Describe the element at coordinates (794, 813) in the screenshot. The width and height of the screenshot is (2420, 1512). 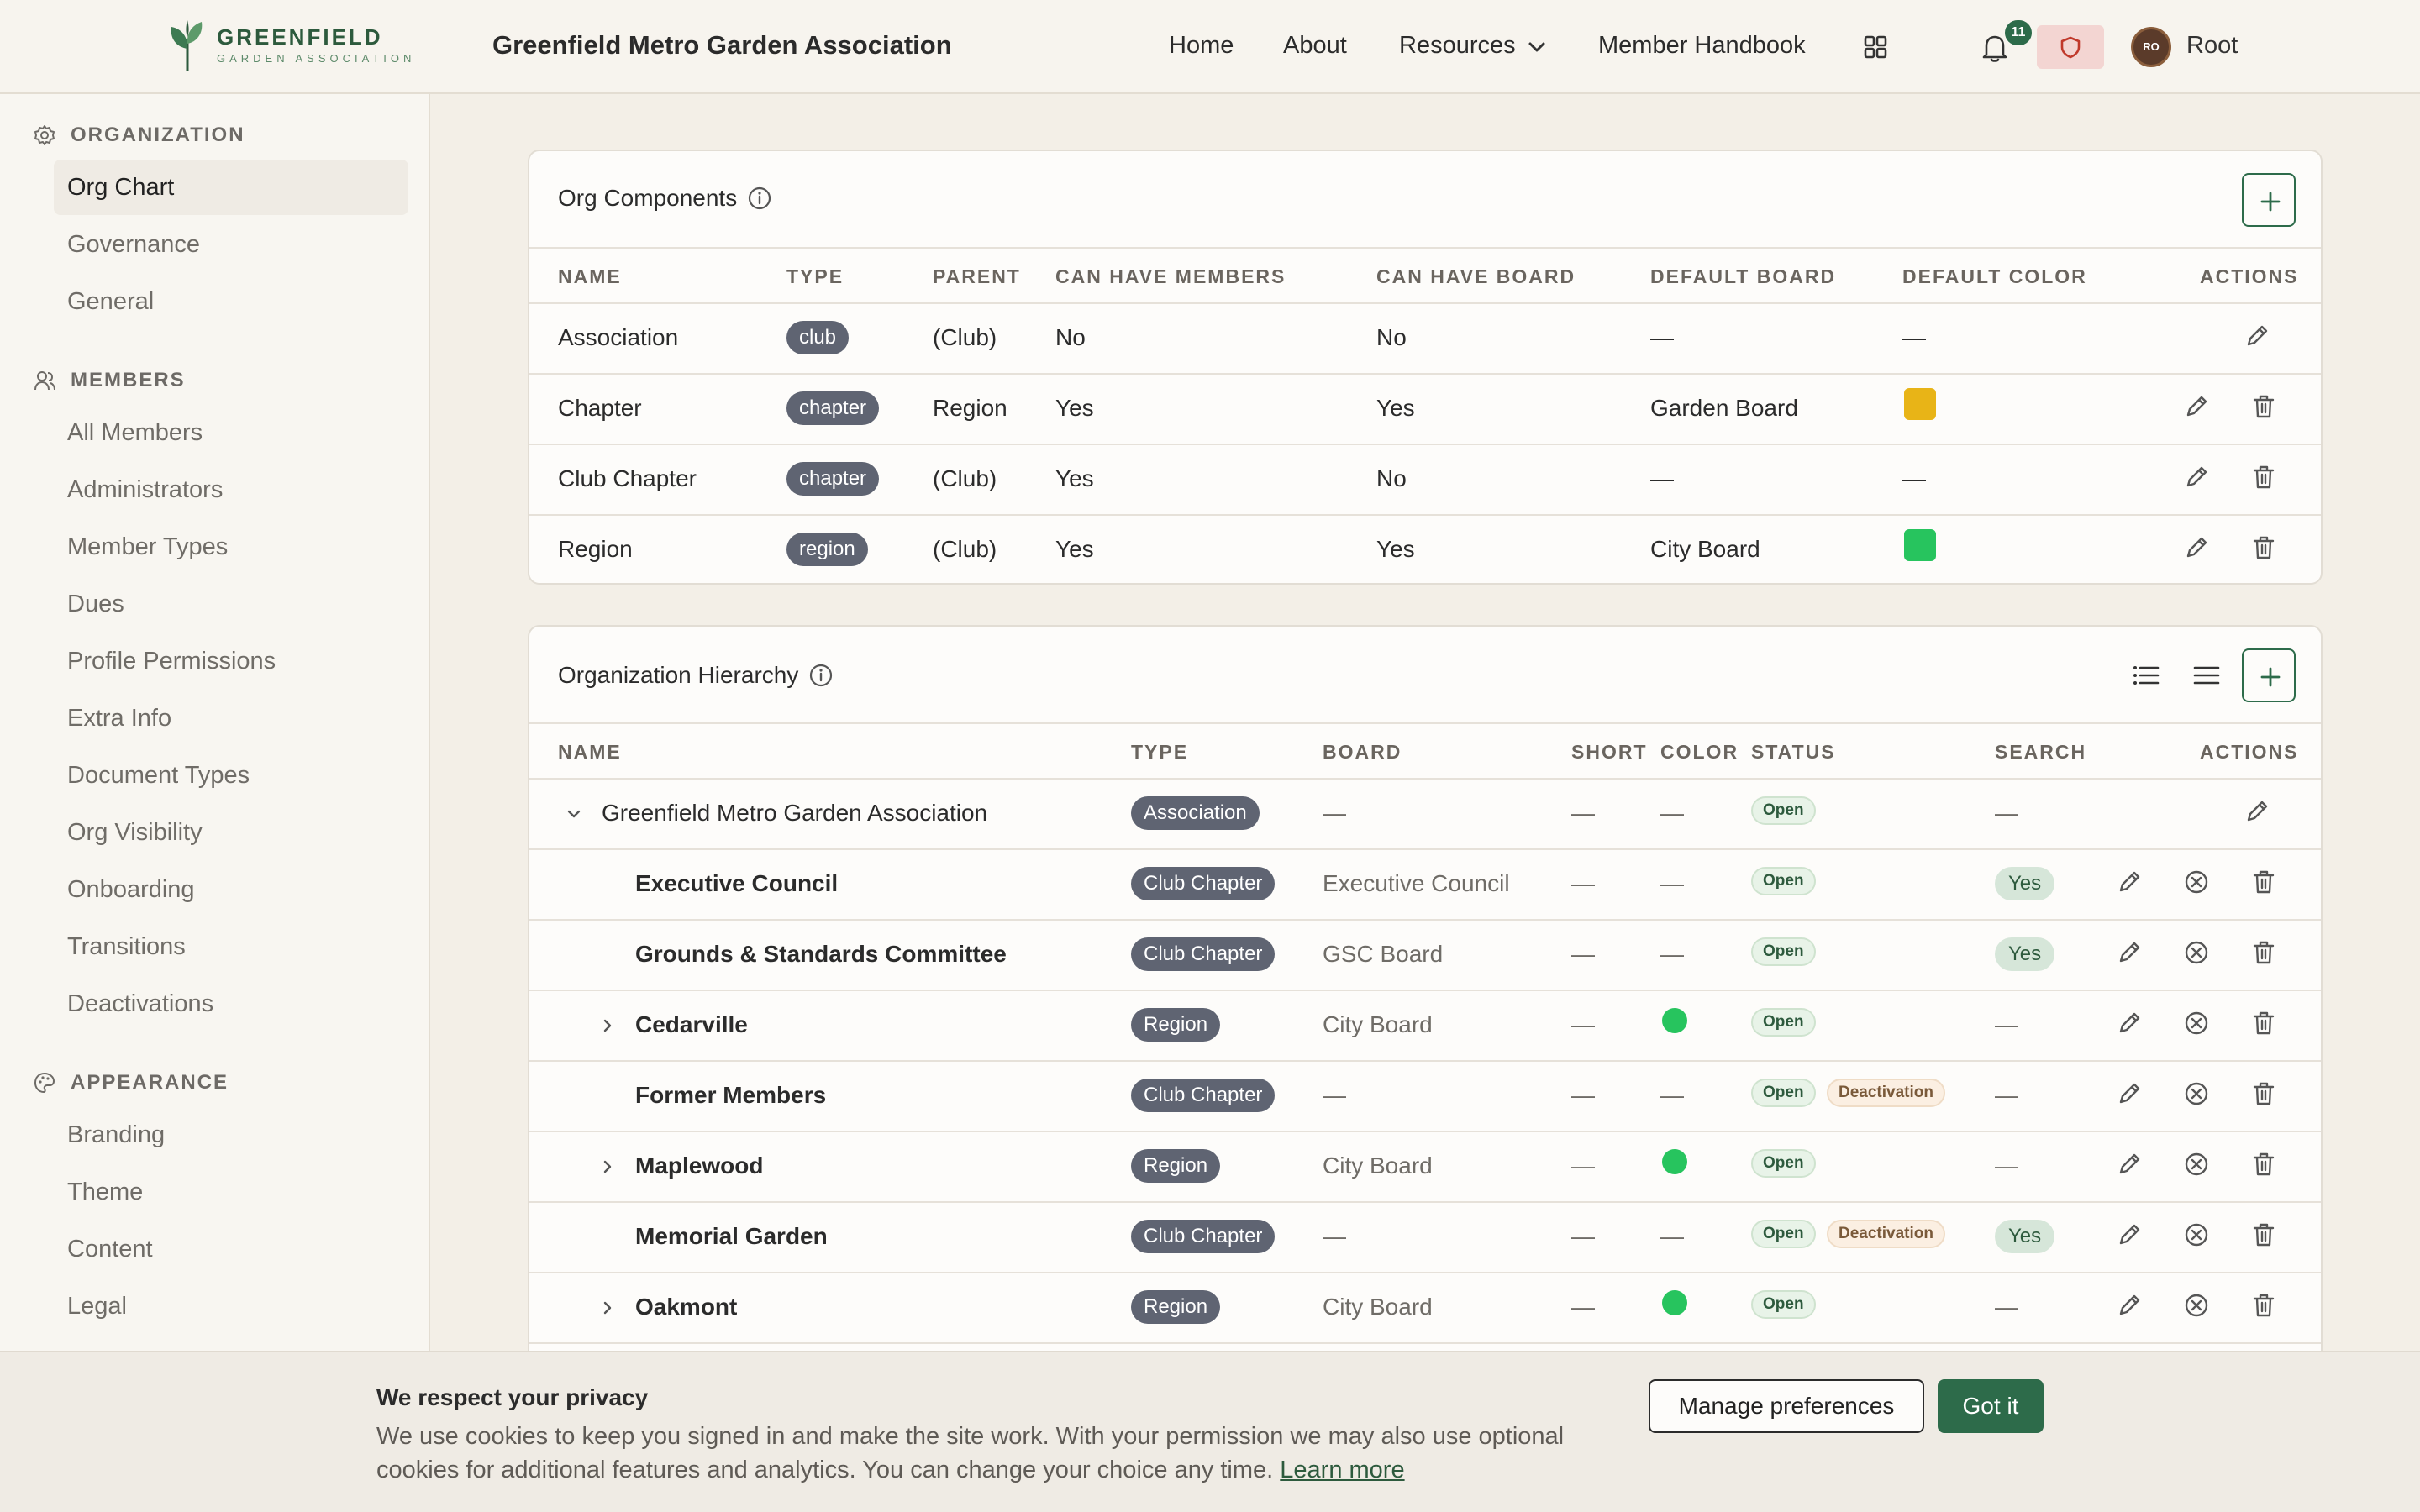
I see `org-unit-name: Greenfield Metro Garden Association` at that location.